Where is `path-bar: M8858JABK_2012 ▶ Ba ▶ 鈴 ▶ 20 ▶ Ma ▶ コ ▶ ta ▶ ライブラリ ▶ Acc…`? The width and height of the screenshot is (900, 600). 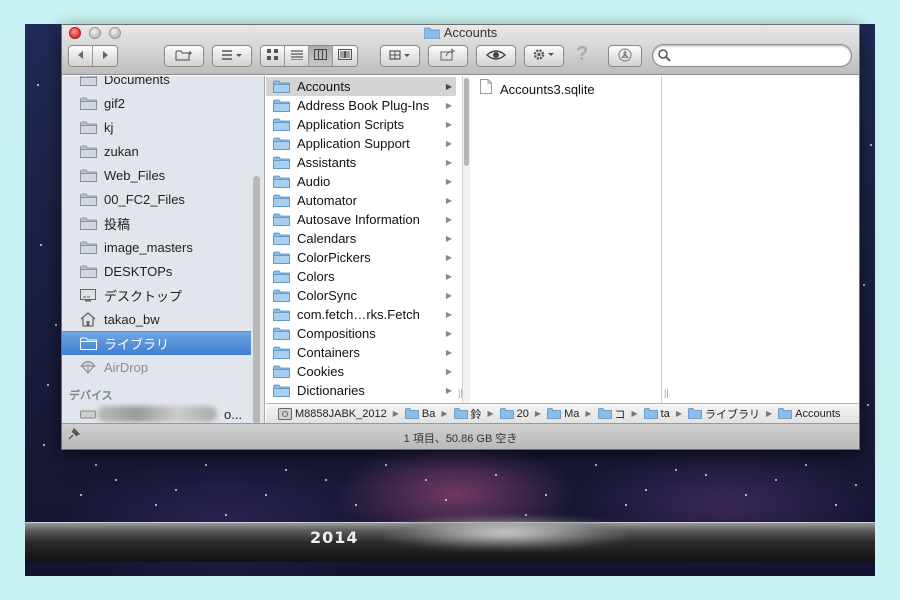 path-bar: M8858JABK_2012 ▶ Ba ▶ 鈴 ▶ 20 ▶ Ma ▶ コ ▶ ta ▶ ライブラリ ▶ Acc… is located at coordinates (562, 413).